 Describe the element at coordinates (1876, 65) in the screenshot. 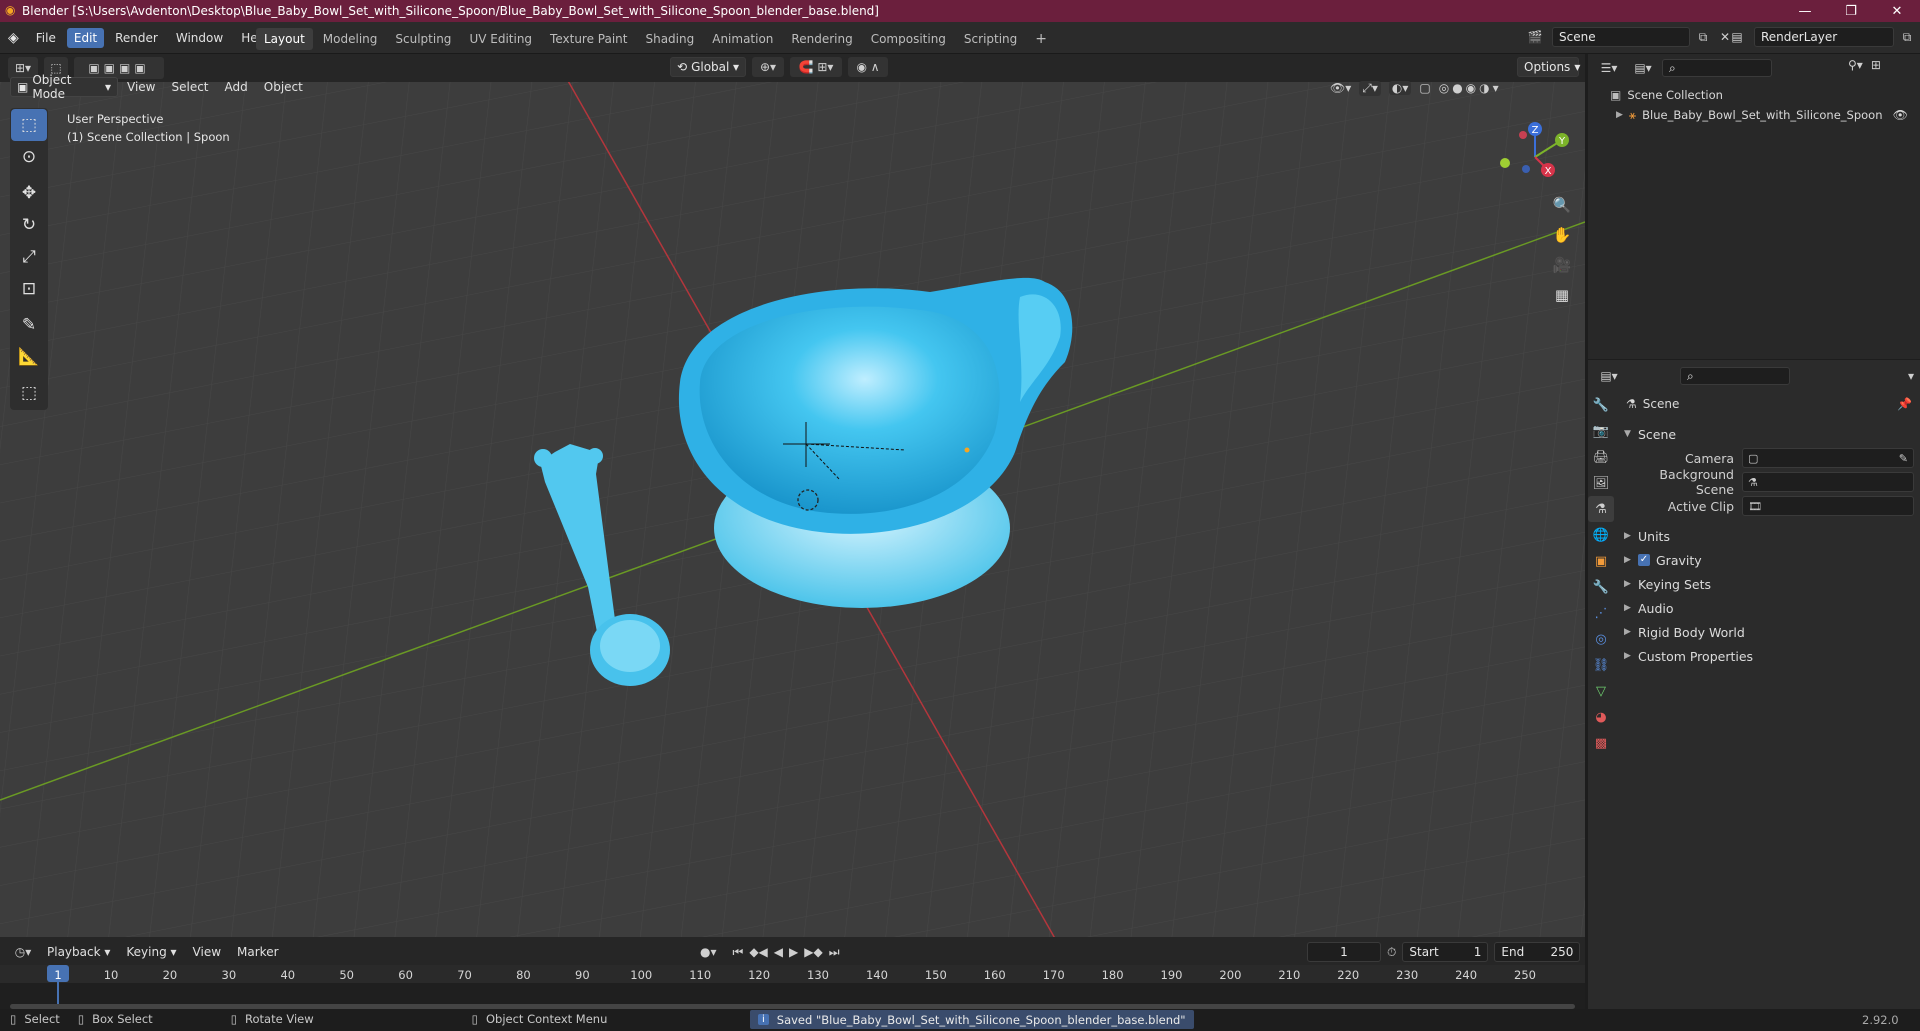

I see `new-collection-icon: ⊞` at that location.